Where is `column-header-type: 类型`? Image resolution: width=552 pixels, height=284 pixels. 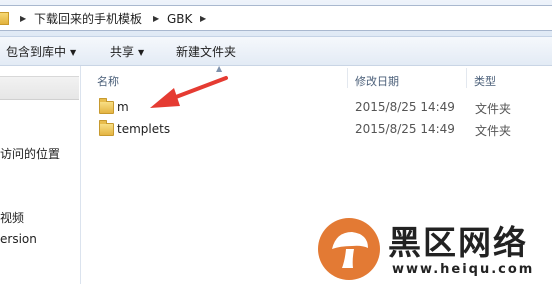
column-header-type: 类型 is located at coordinates (485, 81).